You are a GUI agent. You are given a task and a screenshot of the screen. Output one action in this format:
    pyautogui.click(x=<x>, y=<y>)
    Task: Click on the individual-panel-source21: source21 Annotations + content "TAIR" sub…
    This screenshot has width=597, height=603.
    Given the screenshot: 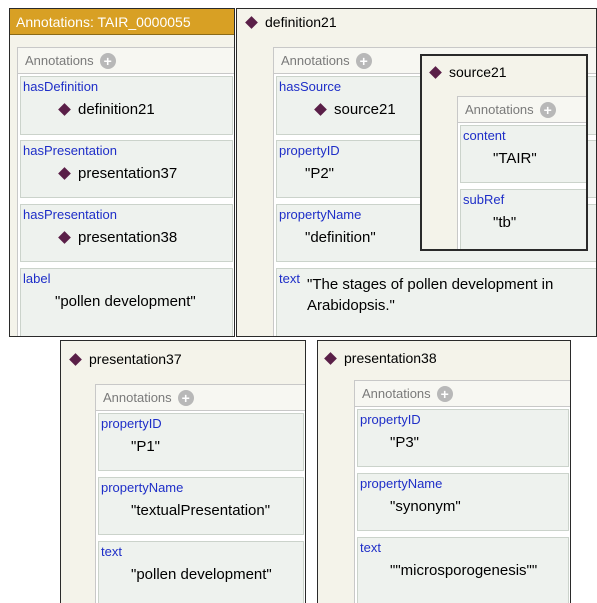 What is the action you would take?
    pyautogui.click(x=504, y=152)
    